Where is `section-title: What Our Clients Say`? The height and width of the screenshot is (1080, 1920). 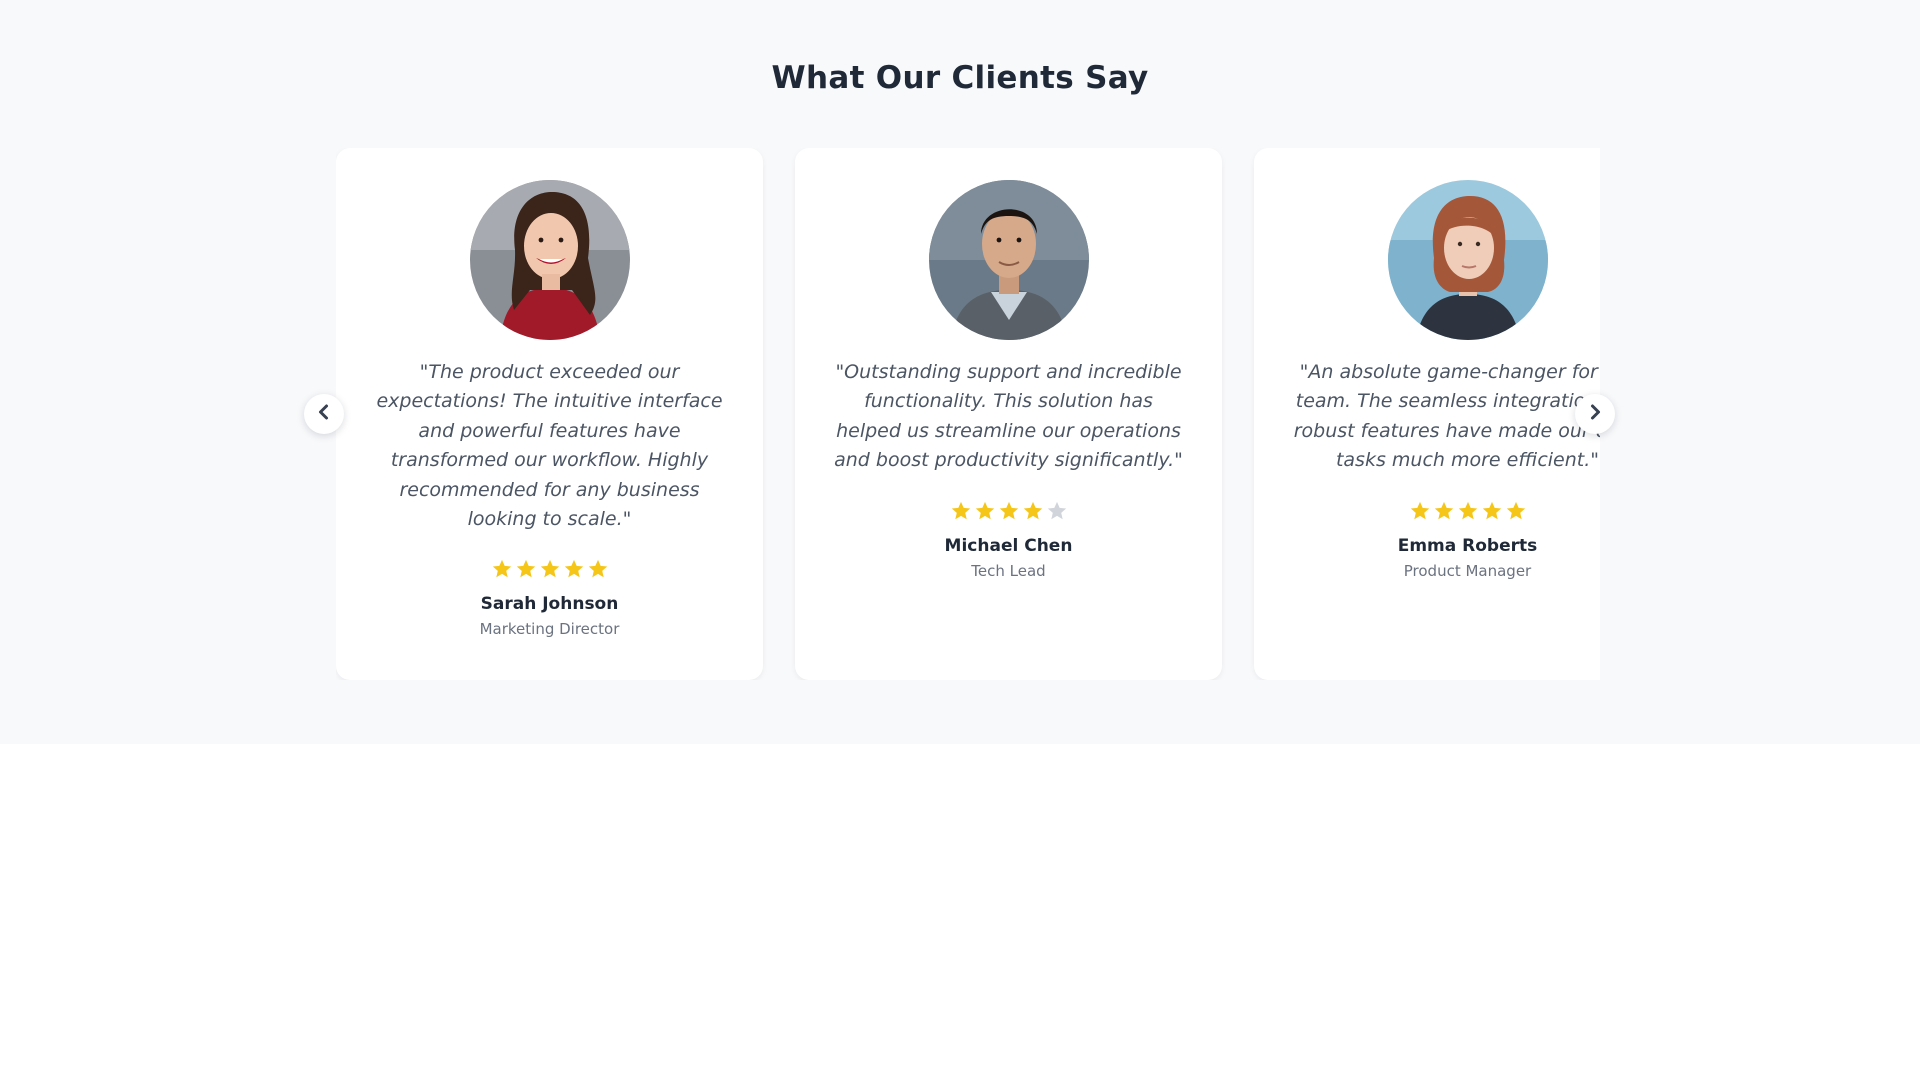 section-title: What Our Clients Say is located at coordinates (960, 78).